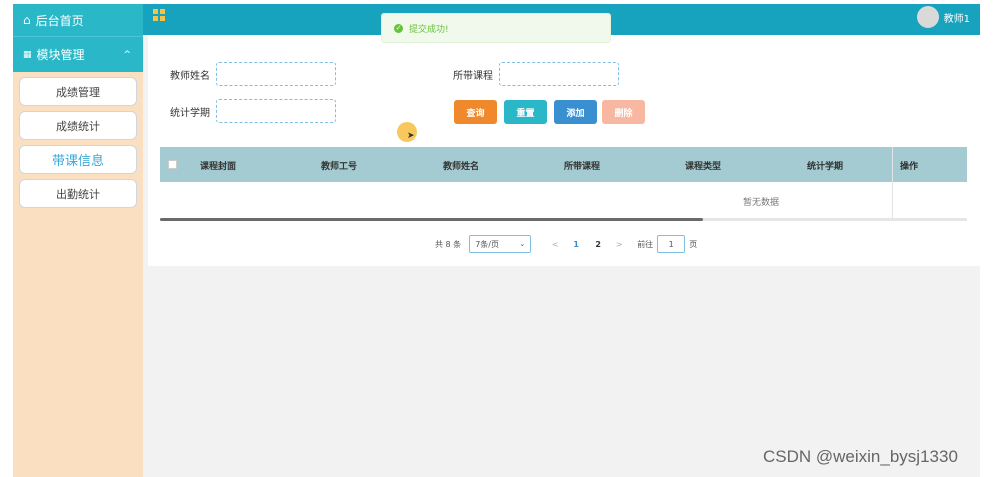 The height and width of the screenshot is (477, 994). Describe the element at coordinates (496, 28) in the screenshot. I see `success-toast: ✓ 提交成功!` at that location.